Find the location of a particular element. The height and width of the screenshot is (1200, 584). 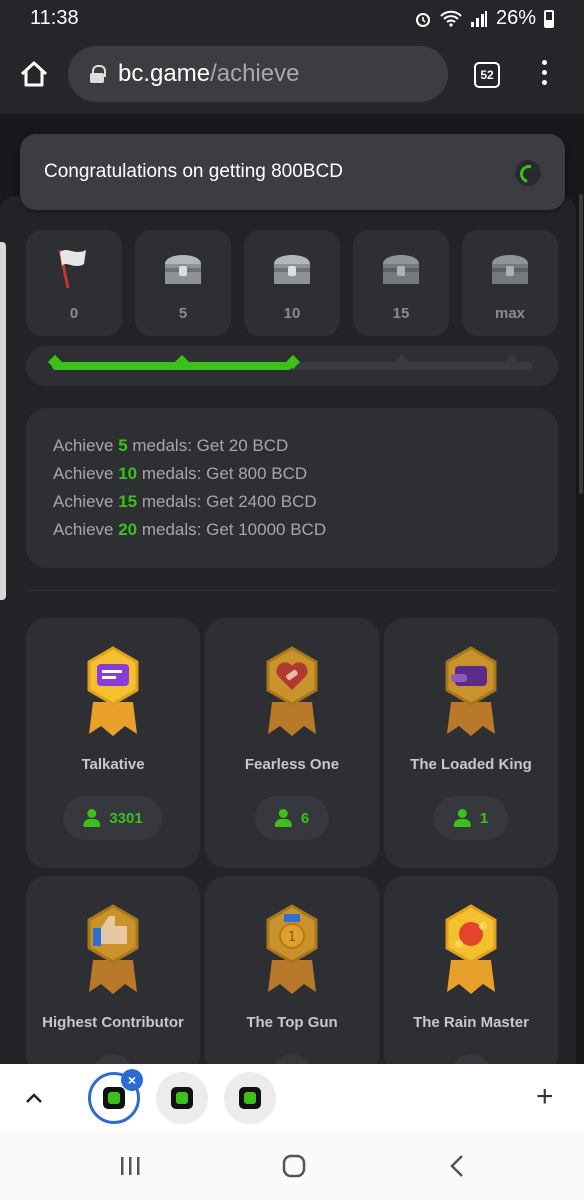

status-icons: 26% is located at coordinates (484, 18).